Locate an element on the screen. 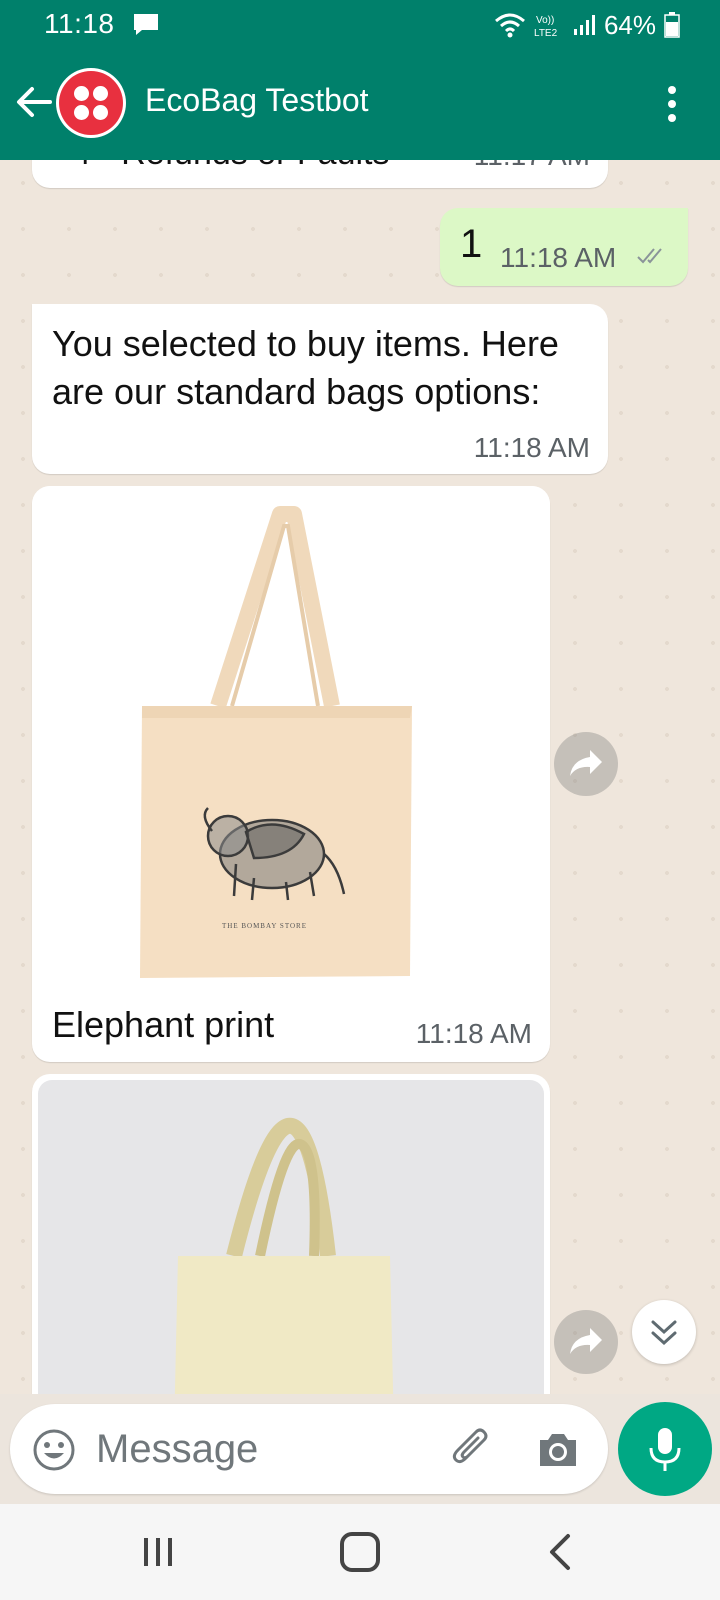 The image size is (720, 1600). message-text: 1 is located at coordinates (471, 244).